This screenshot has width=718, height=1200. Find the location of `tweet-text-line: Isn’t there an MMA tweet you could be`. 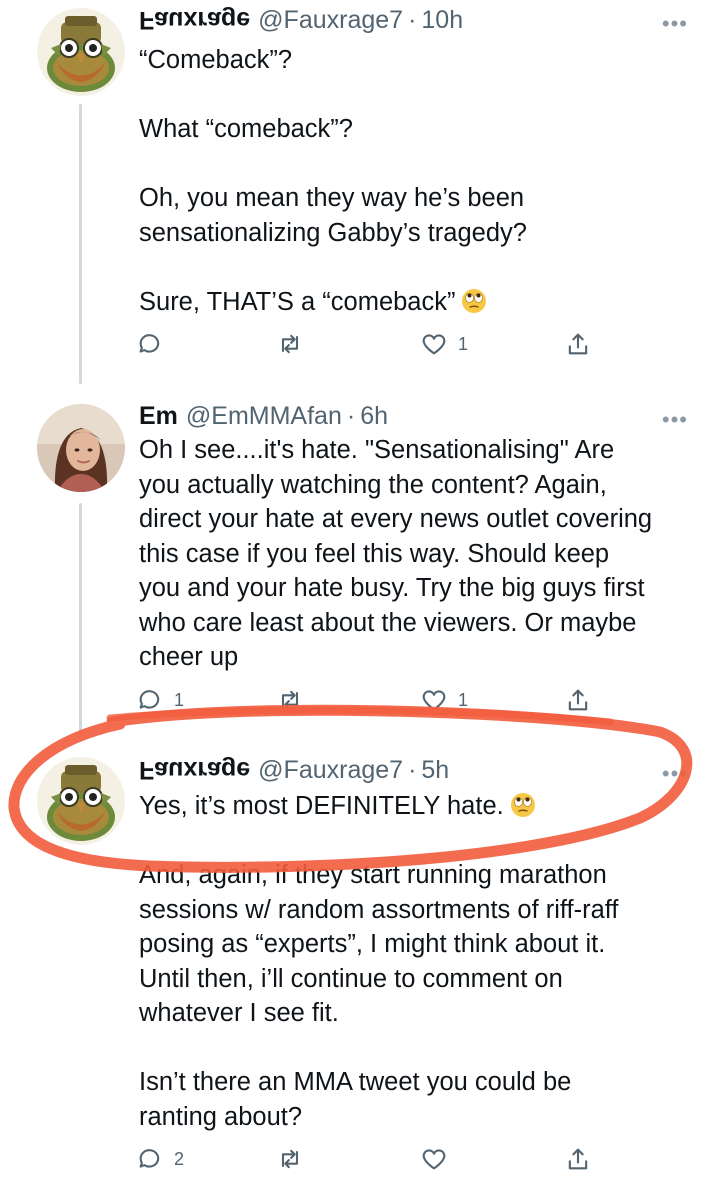

tweet-text-line: Isn’t there an MMA tweet you could be is located at coordinates (355, 1082).